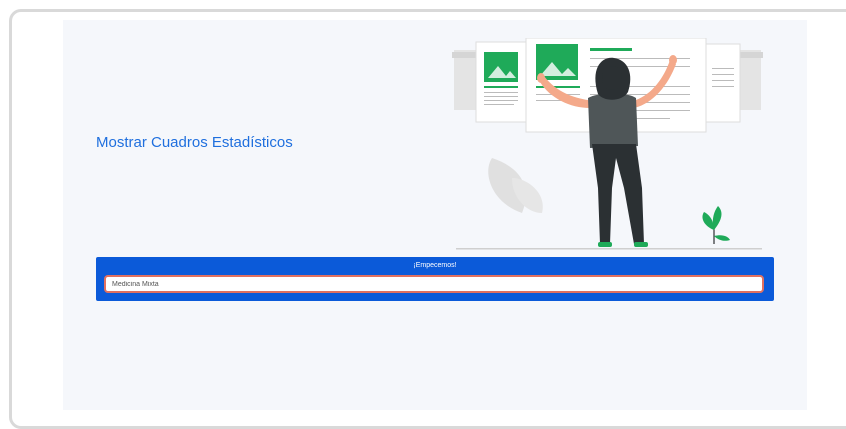 This screenshot has height=429, width=846. What do you see at coordinates (434, 284) in the screenshot?
I see `category-input` at bounding box center [434, 284].